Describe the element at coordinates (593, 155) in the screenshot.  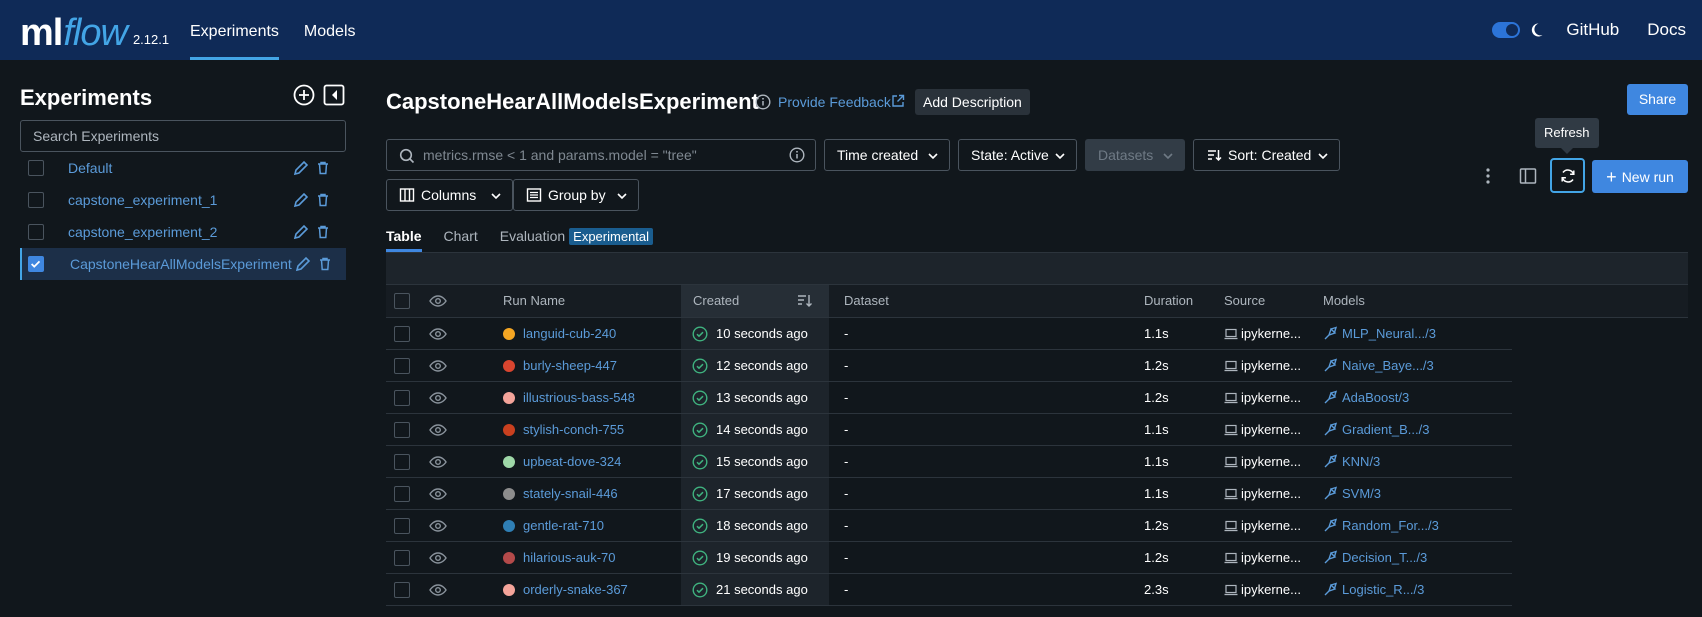
I see `run-search-input` at that location.